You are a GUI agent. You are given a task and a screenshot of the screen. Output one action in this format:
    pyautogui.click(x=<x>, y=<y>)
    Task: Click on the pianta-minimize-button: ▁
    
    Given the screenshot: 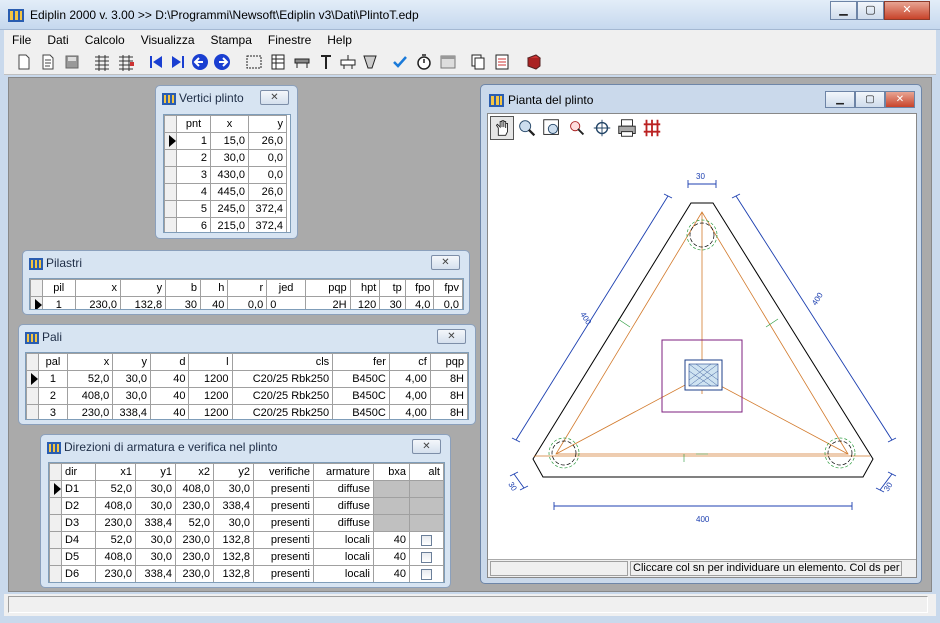 What is the action you would take?
    pyautogui.click(x=840, y=99)
    